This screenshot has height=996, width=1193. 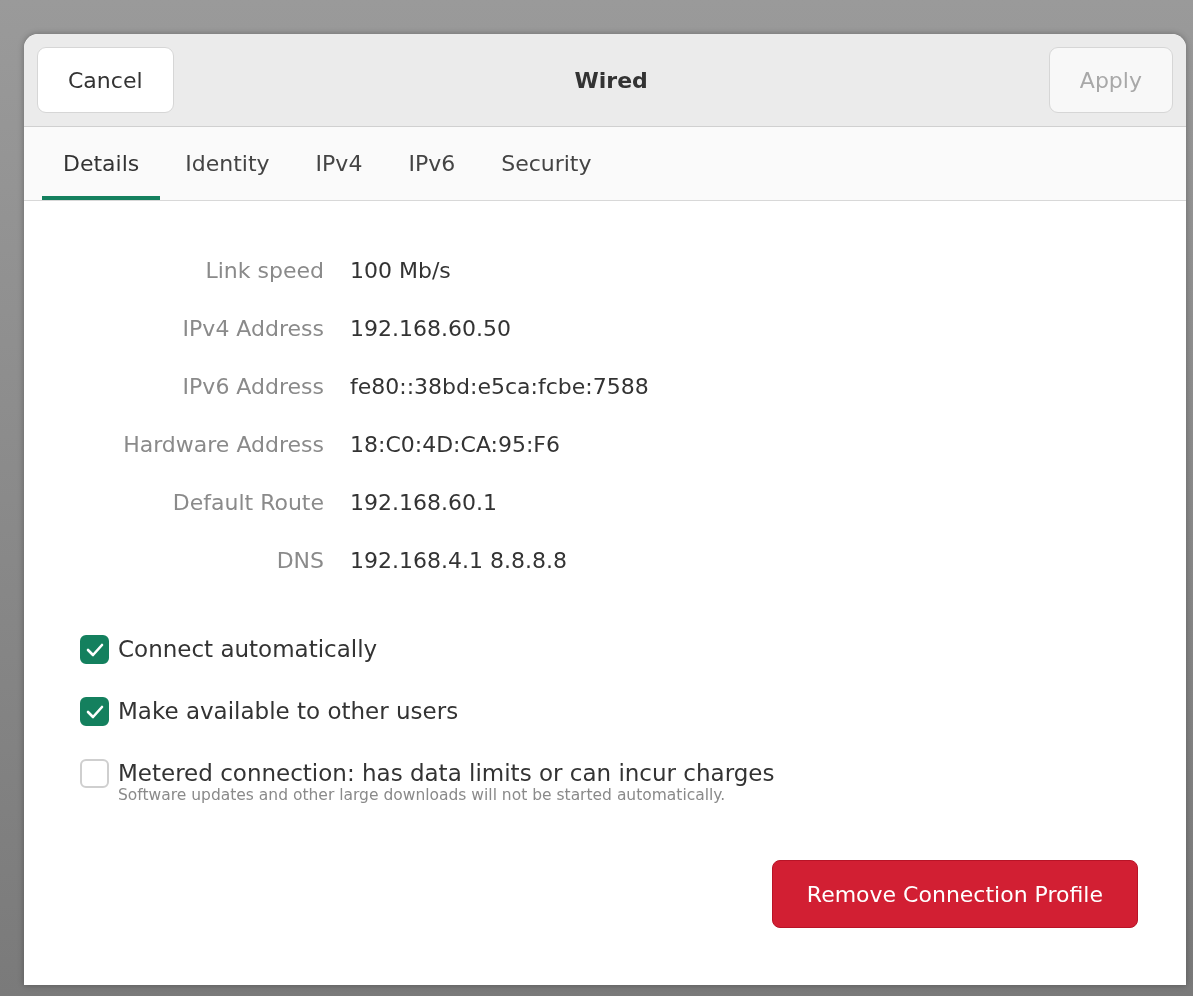 What do you see at coordinates (339, 163) in the screenshot?
I see `tab: IPv4` at bounding box center [339, 163].